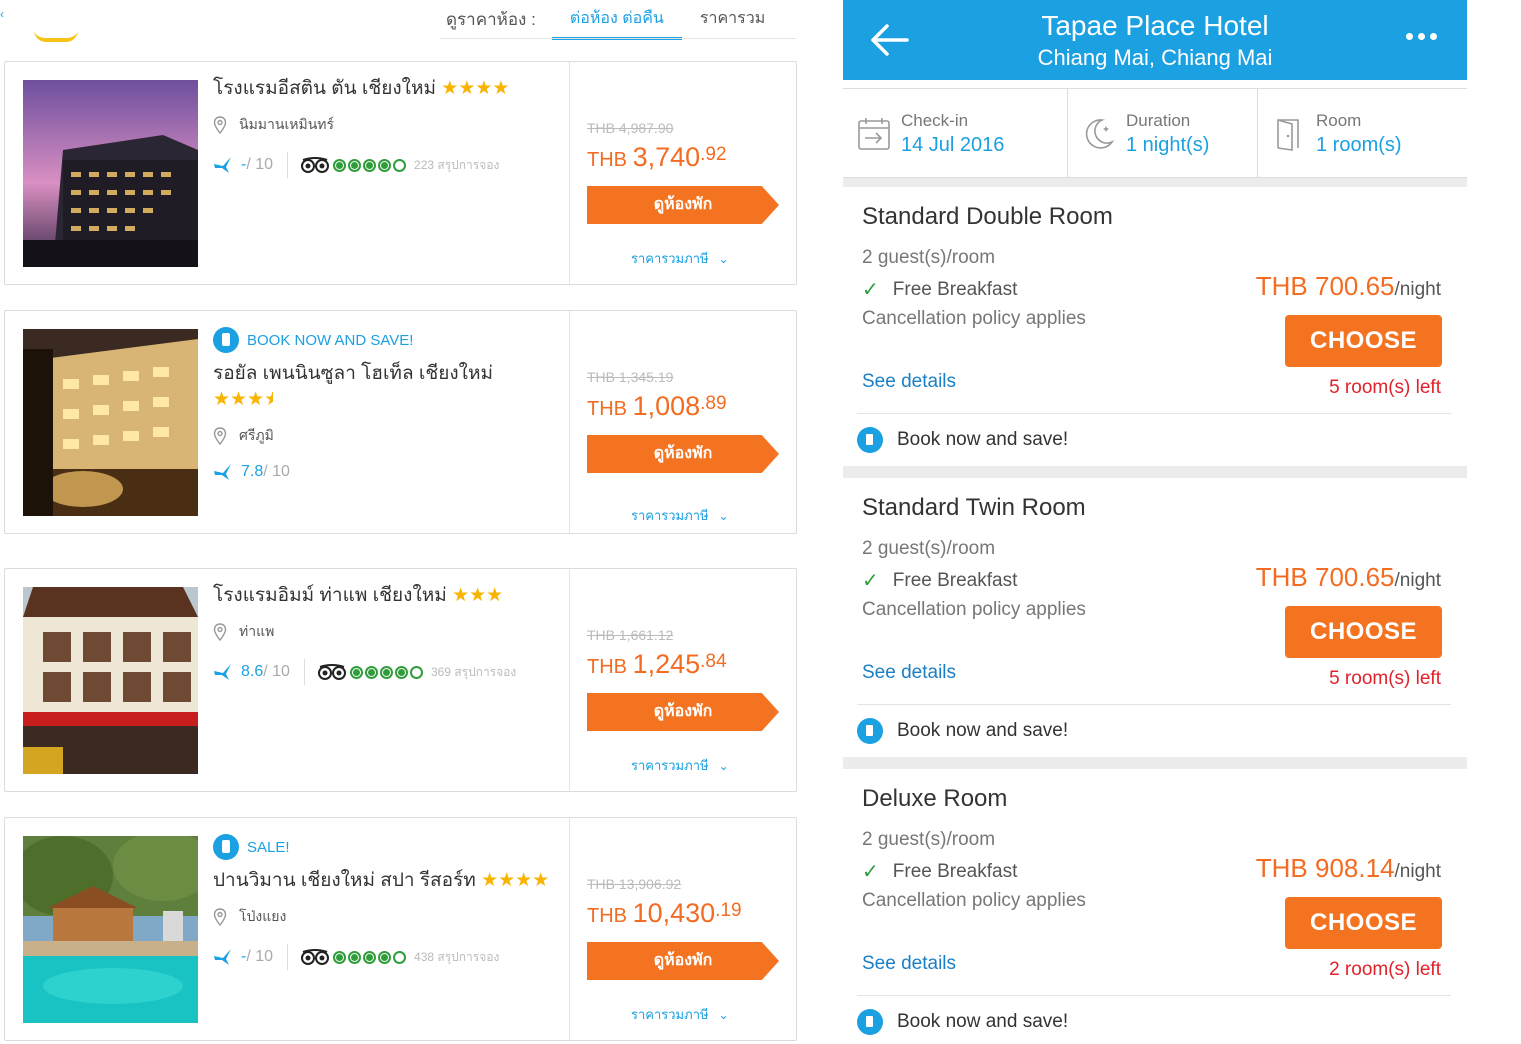 This screenshot has width=1521, height=1044. Describe the element at coordinates (666, 664) in the screenshot. I see `price-main: 1,245` at that location.